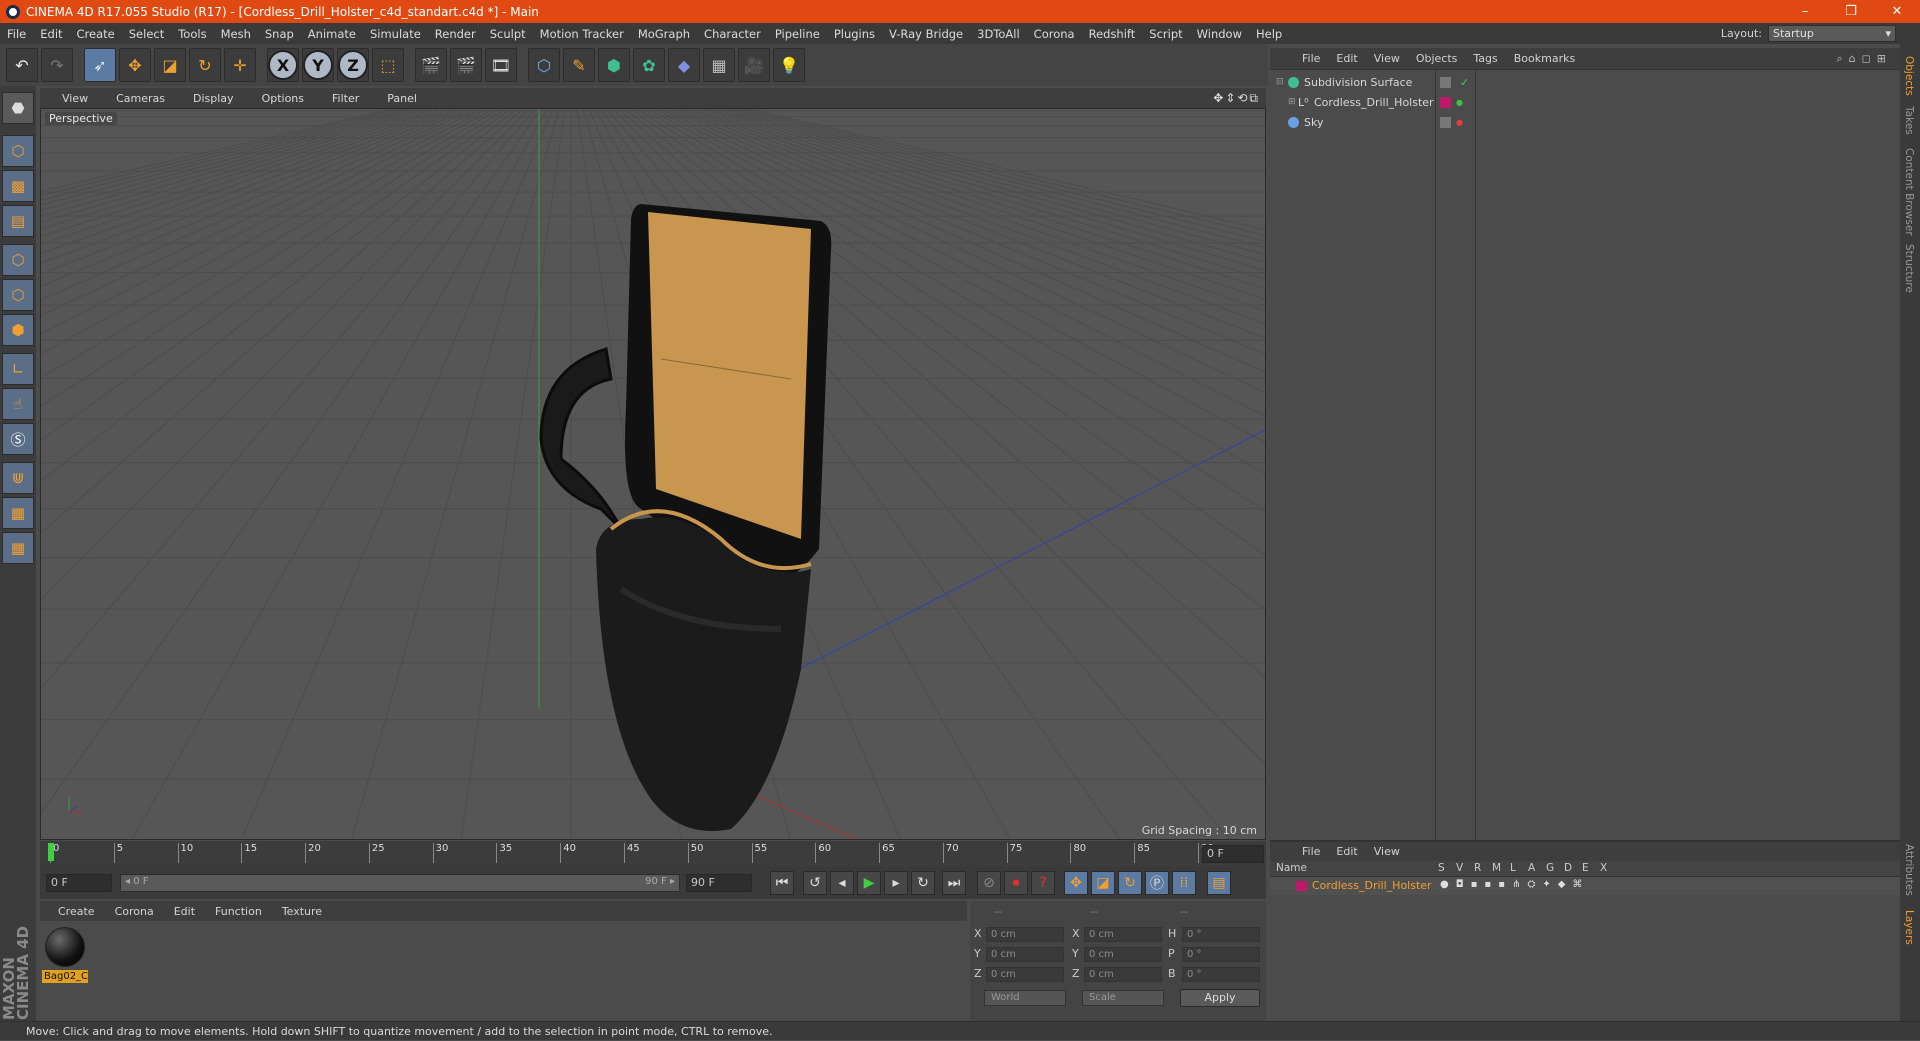  Describe the element at coordinates (18, 330) in the screenshot. I see `polygons-mode-icon: ⬢` at that location.